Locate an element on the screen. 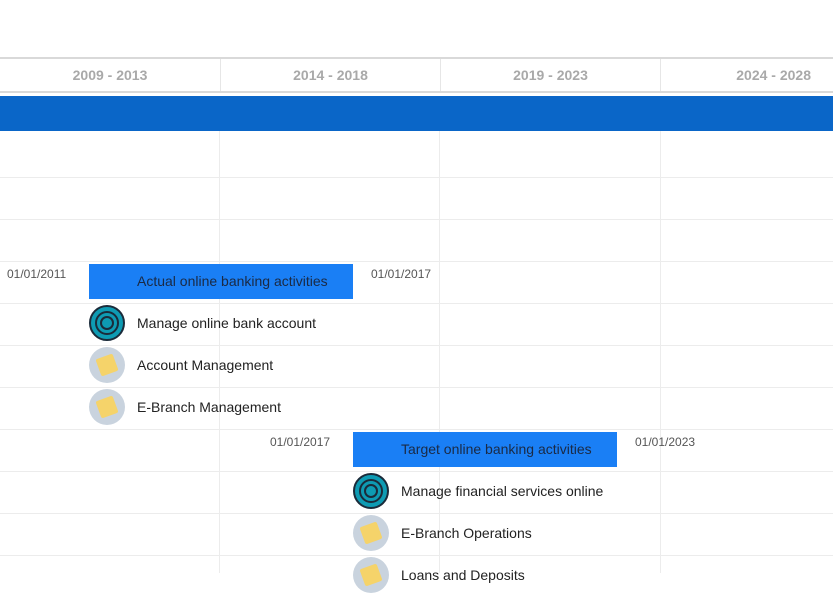  item-label: Loans and Deposits is located at coordinates (463, 575).